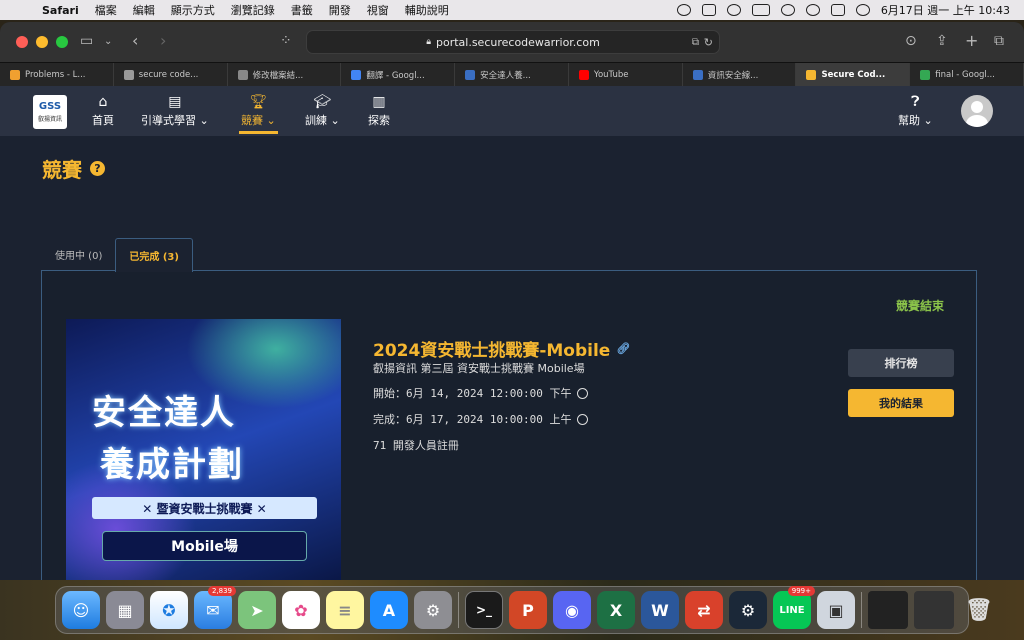 The height and width of the screenshot is (640, 1024). Describe the element at coordinates (215, 607) in the screenshot. I see `mail-icon: ✉ 2,839` at that location.